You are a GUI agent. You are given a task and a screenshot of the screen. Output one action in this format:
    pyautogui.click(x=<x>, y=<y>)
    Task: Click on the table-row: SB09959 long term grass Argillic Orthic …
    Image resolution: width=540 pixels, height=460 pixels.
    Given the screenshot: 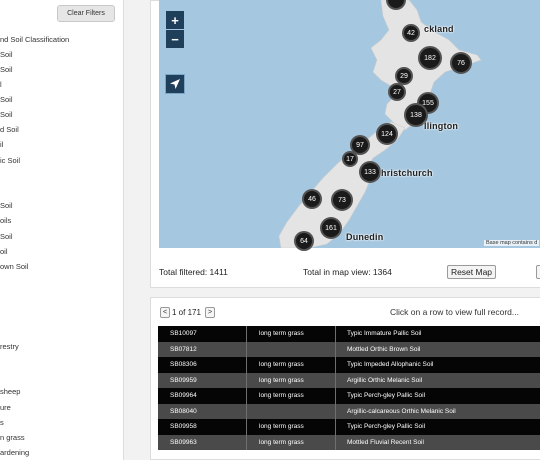 What is the action you would take?
    pyautogui.click(x=349, y=380)
    